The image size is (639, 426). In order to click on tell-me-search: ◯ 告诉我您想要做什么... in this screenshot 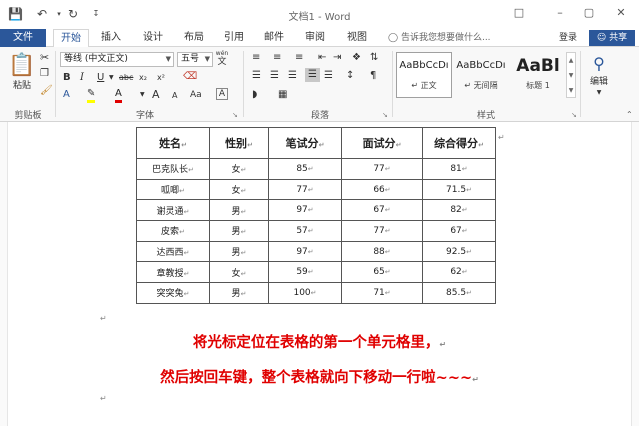, I will do `click(439, 38)`.